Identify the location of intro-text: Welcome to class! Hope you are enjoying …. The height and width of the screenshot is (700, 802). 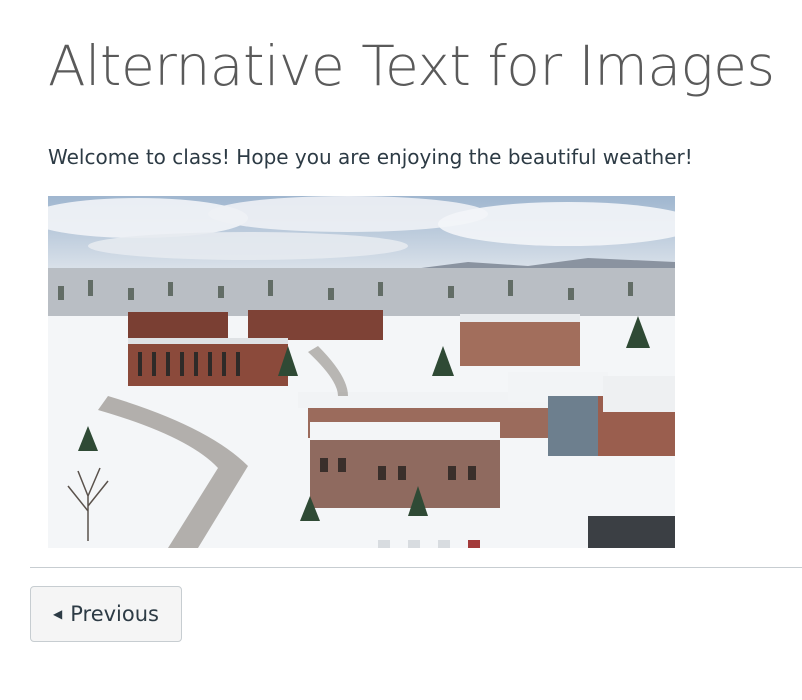
(370, 157).